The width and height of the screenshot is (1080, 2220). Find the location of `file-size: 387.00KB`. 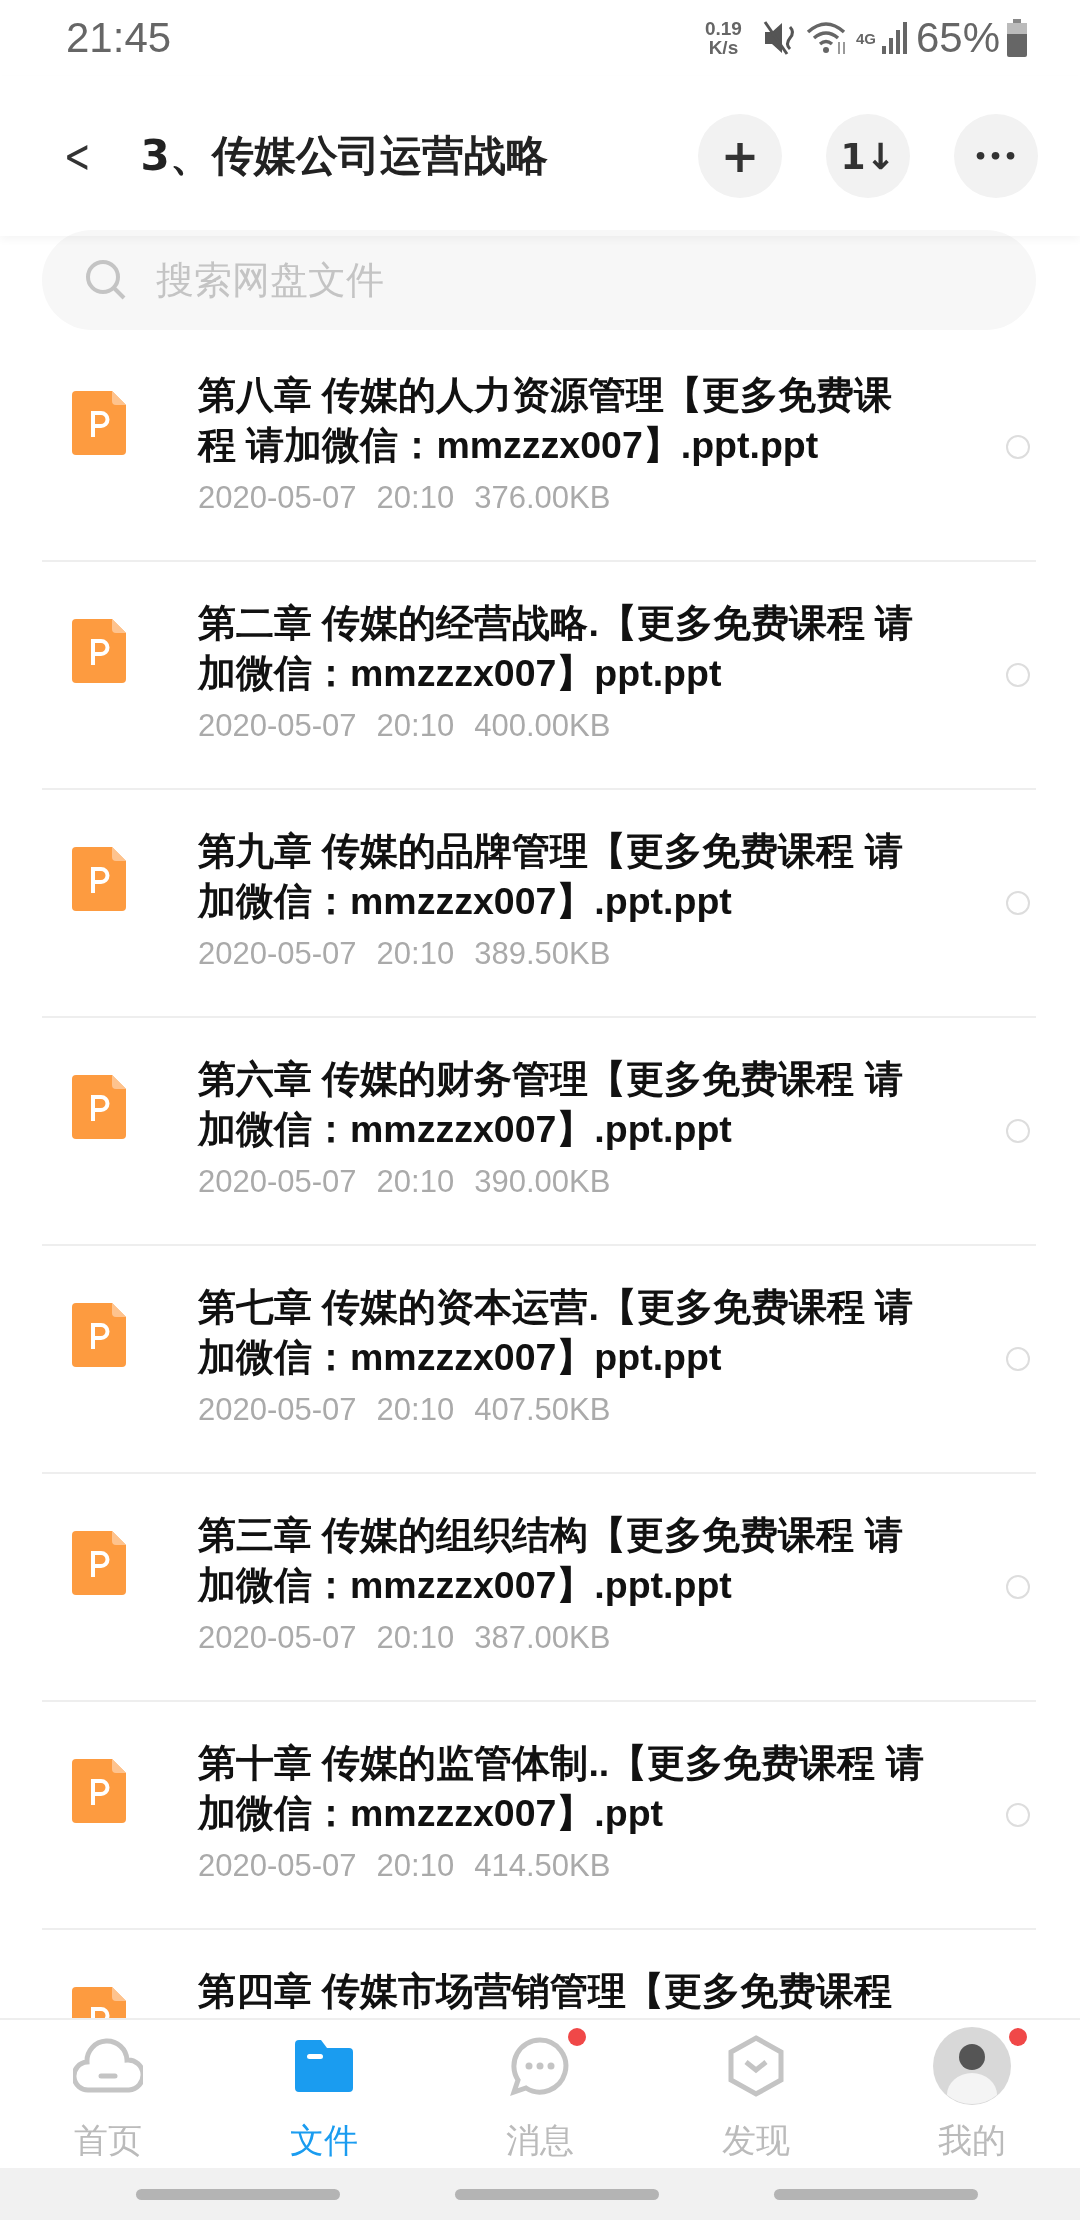

file-size: 387.00KB is located at coordinates (542, 1638).